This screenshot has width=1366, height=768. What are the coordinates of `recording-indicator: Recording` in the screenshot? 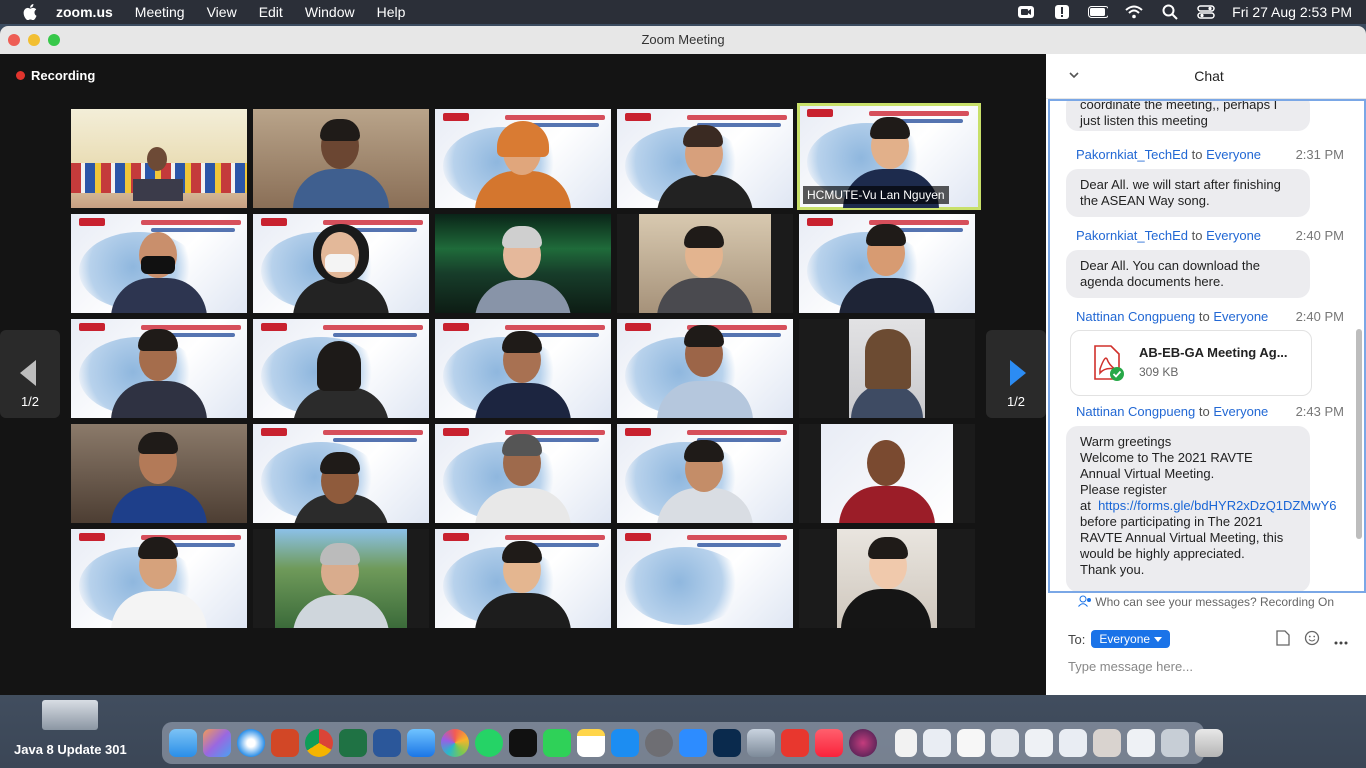 It's located at (55, 75).